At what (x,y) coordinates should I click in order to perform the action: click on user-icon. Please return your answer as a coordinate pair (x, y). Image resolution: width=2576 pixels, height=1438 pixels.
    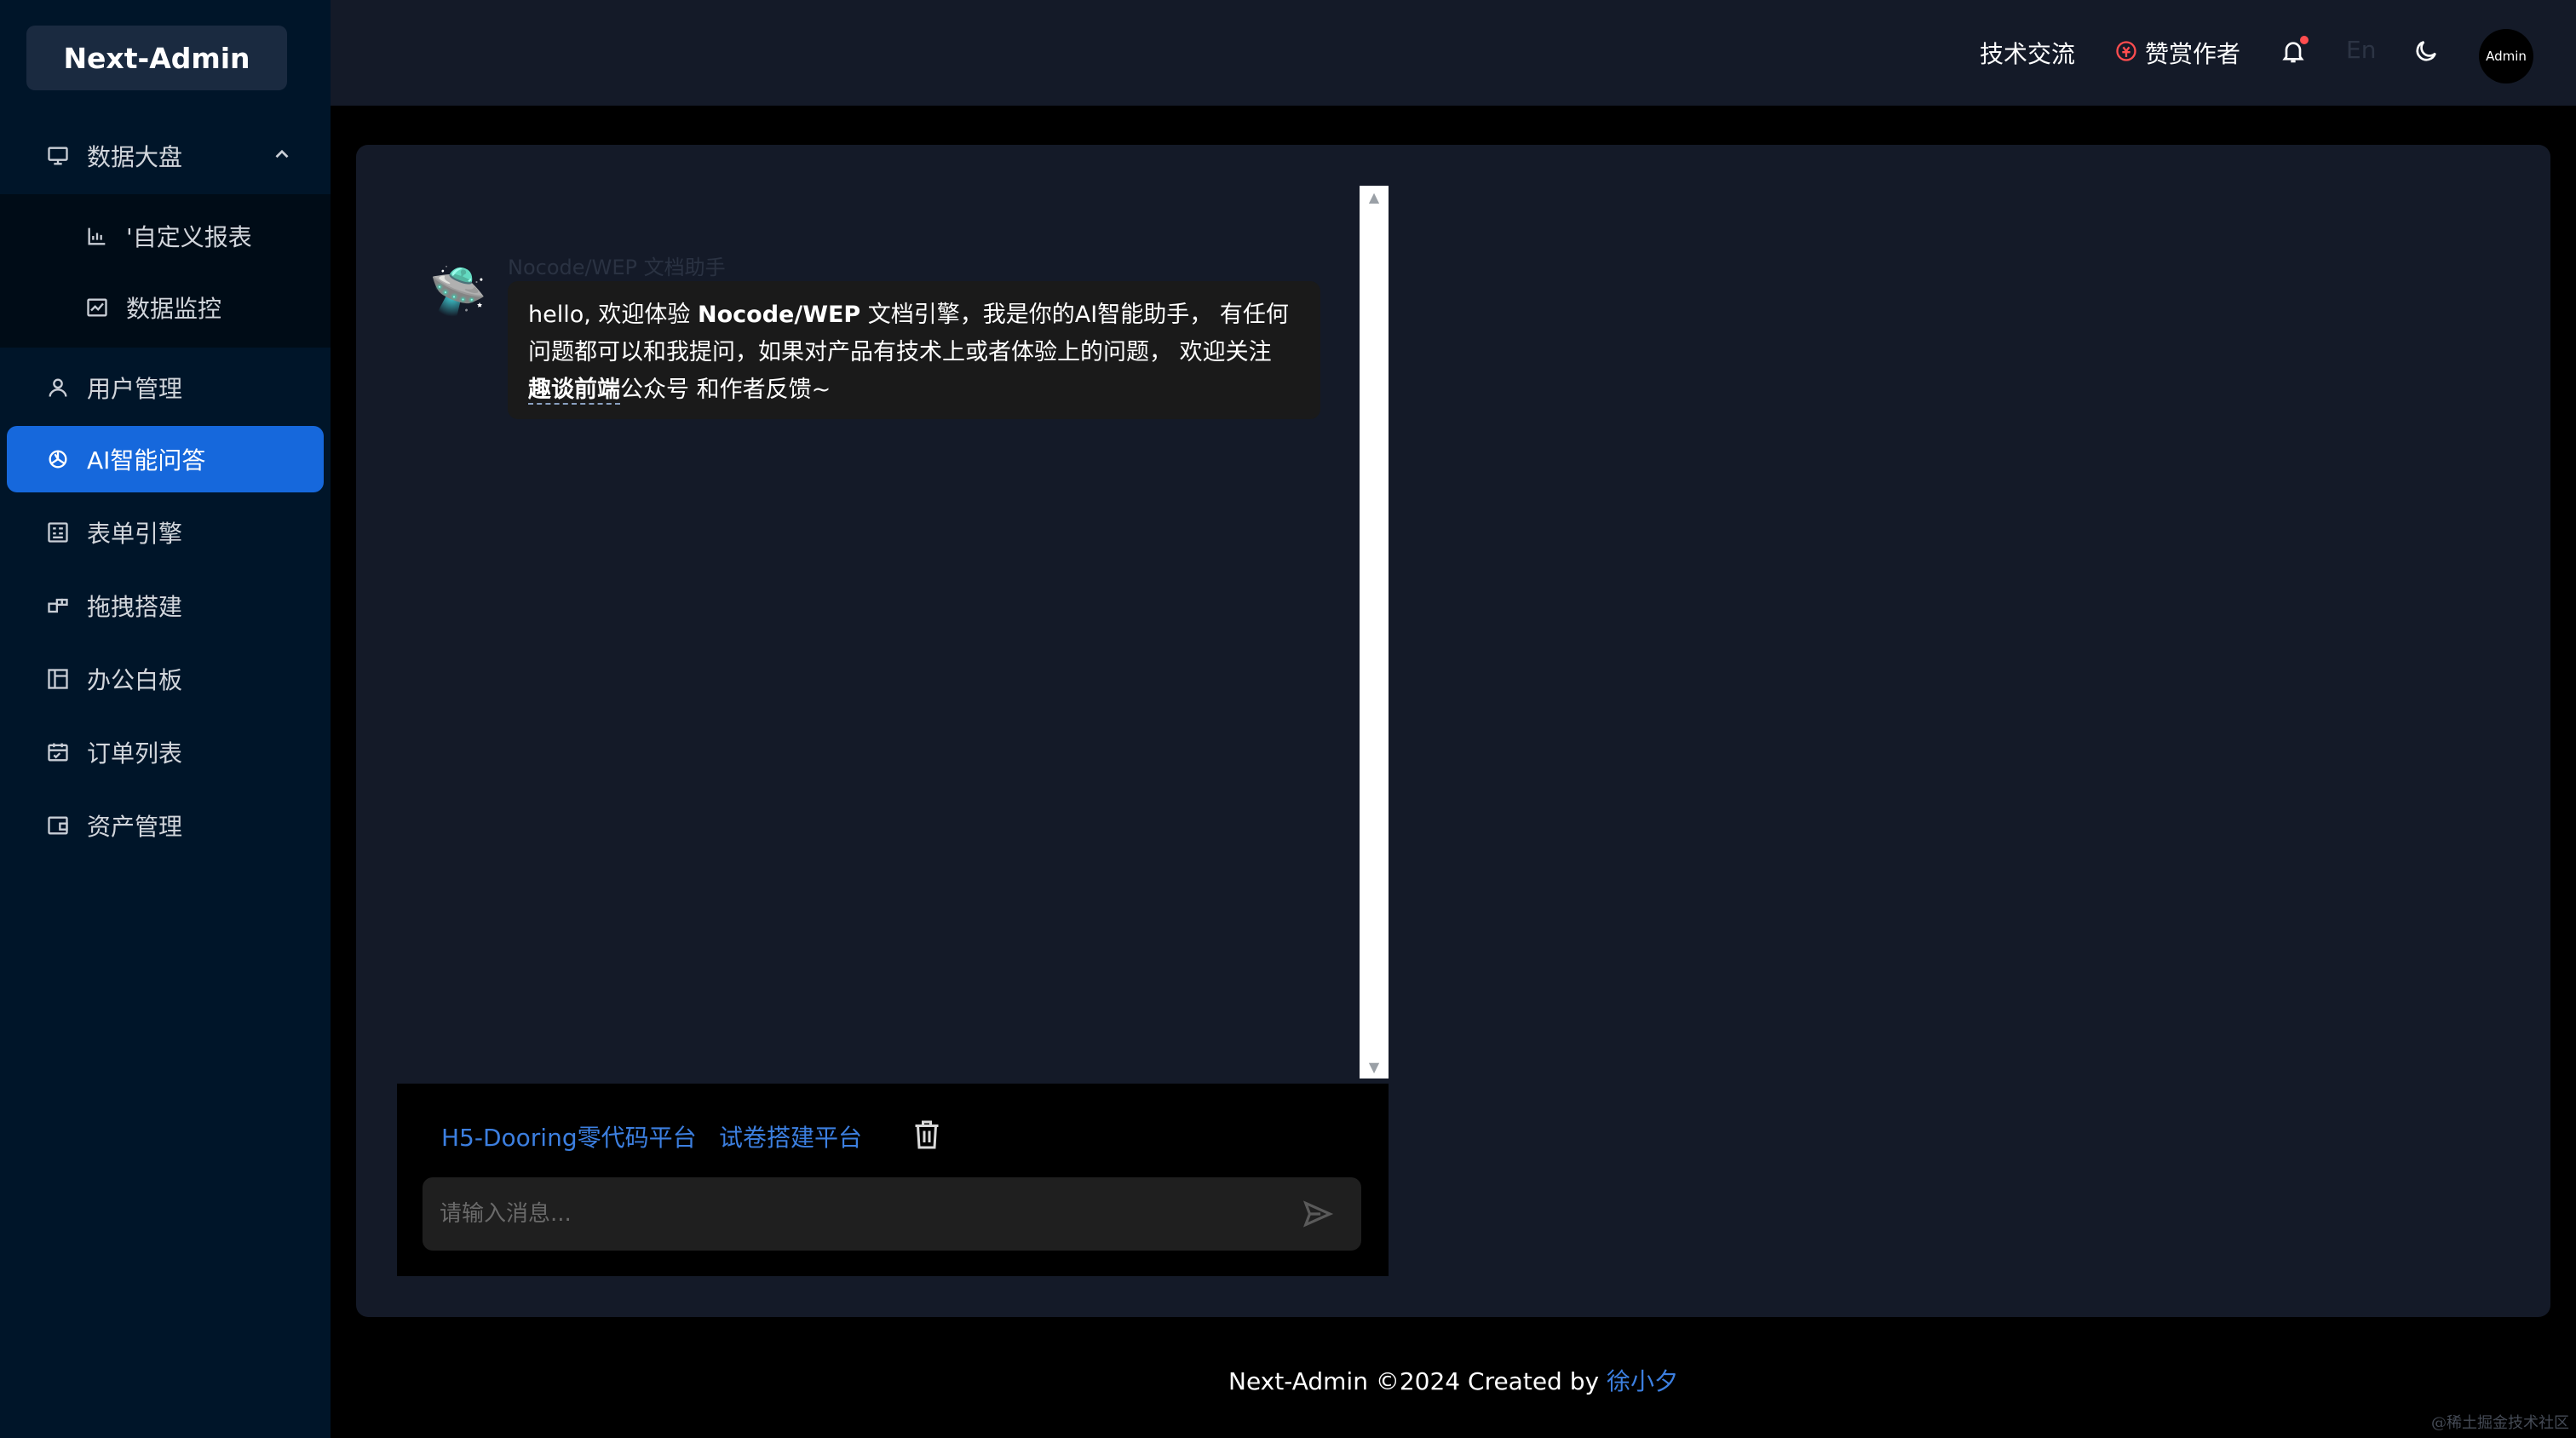
    Looking at the image, I should click on (58, 388).